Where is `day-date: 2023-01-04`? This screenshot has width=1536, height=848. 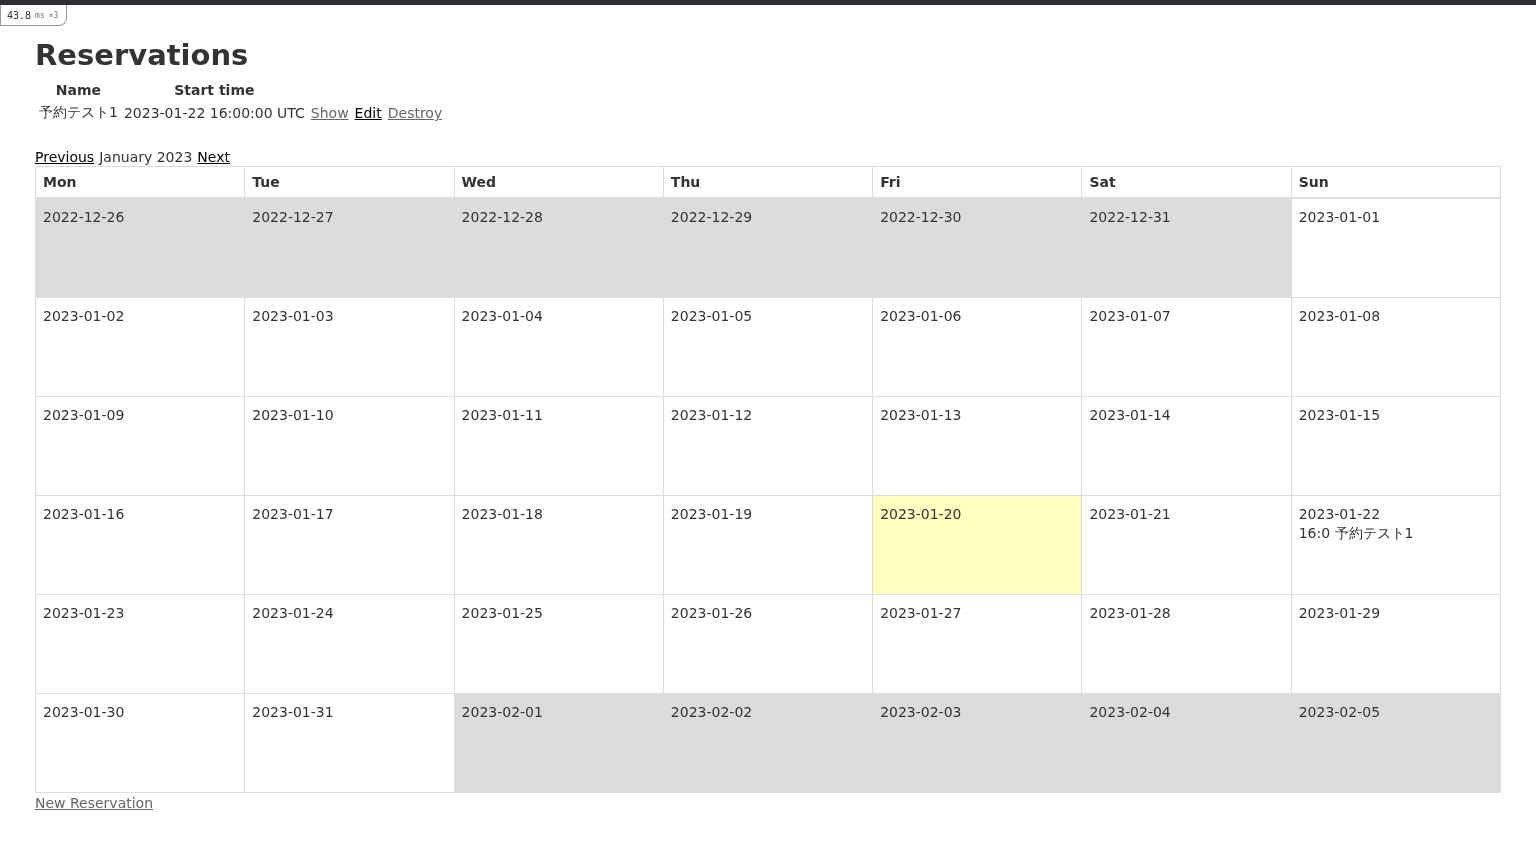 day-date: 2023-01-04 is located at coordinates (502, 316).